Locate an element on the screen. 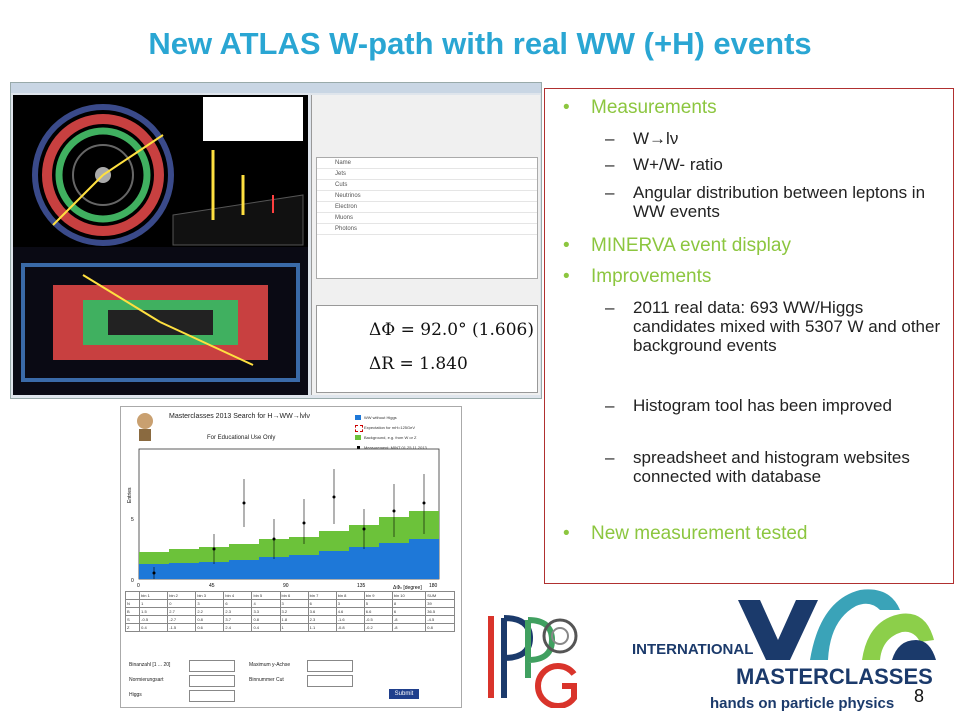 The image size is (960, 725). cut-row: Electron is located at coordinates (427, 207).